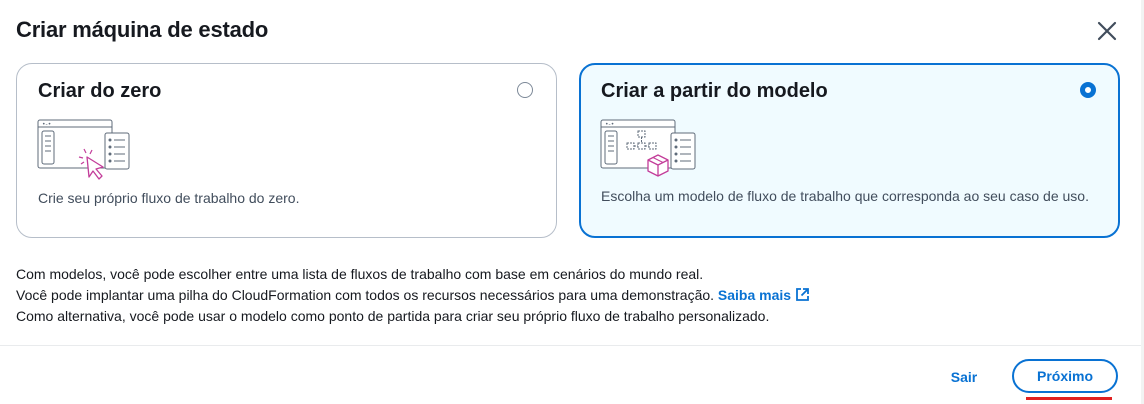 This screenshot has width=1144, height=404. Describe the element at coordinates (648, 148) in the screenshot. I see `template-workflow-box-illustration: •-•` at that location.